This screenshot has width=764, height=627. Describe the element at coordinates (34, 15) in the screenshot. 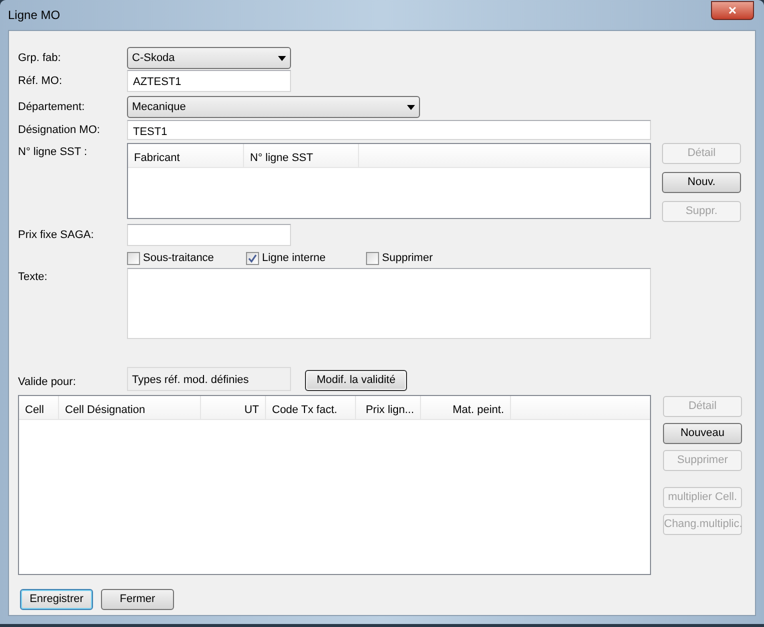

I see `window-title: Ligne MO` at that location.